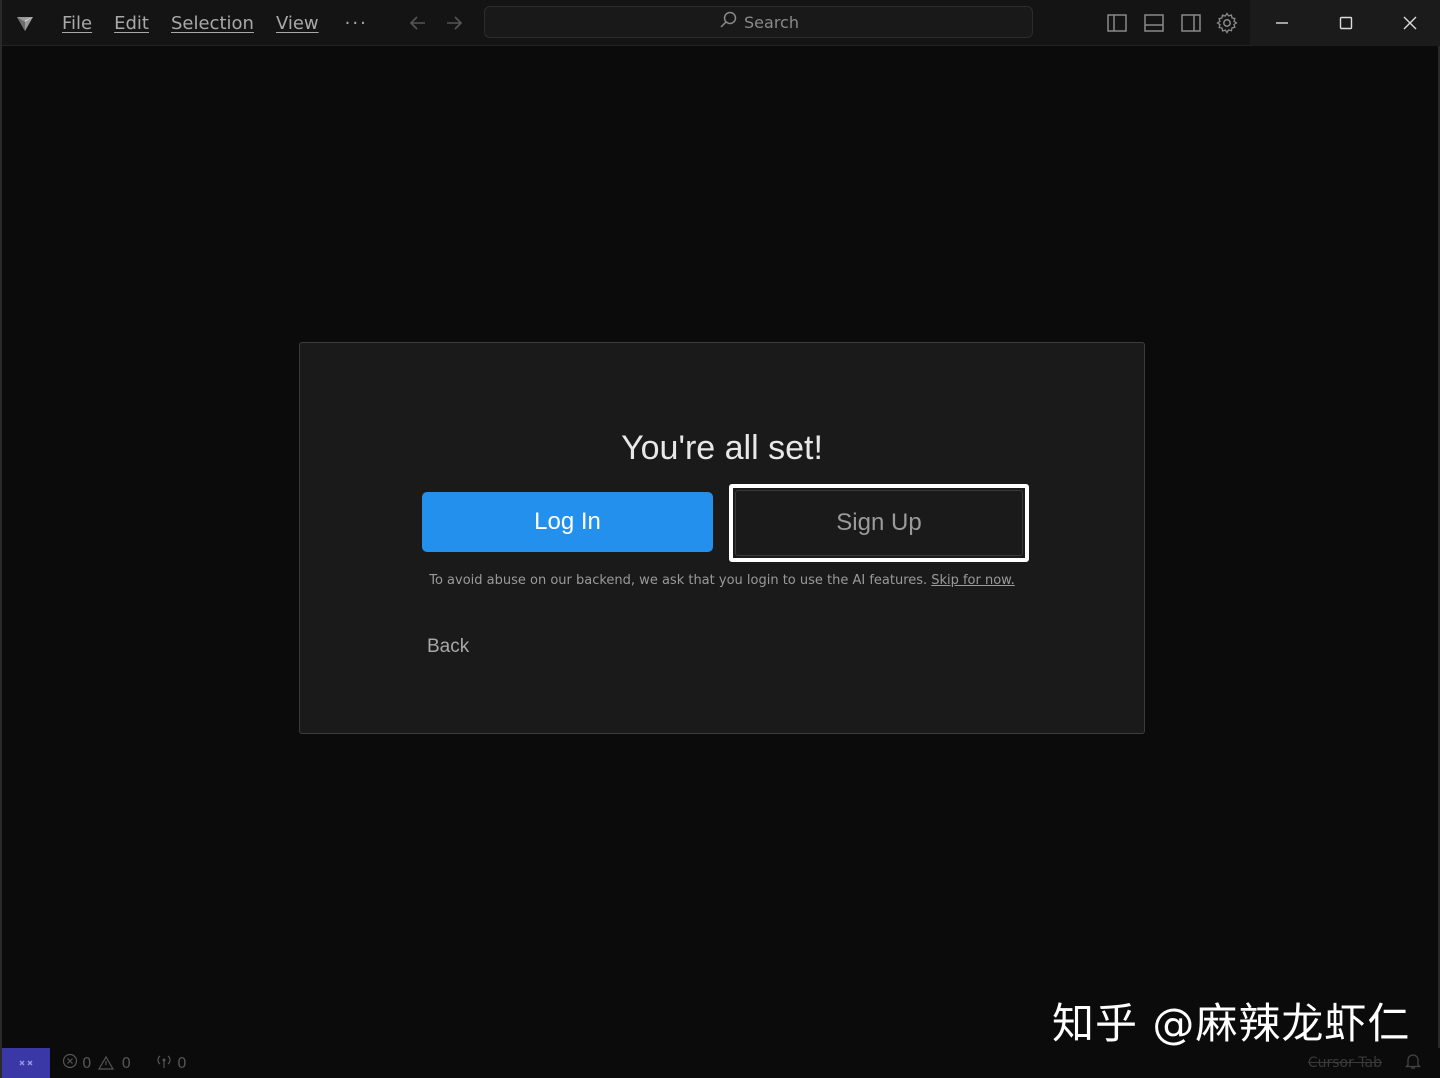  What do you see at coordinates (1154, 23) in the screenshot?
I see `toggle-panel-icon` at bounding box center [1154, 23].